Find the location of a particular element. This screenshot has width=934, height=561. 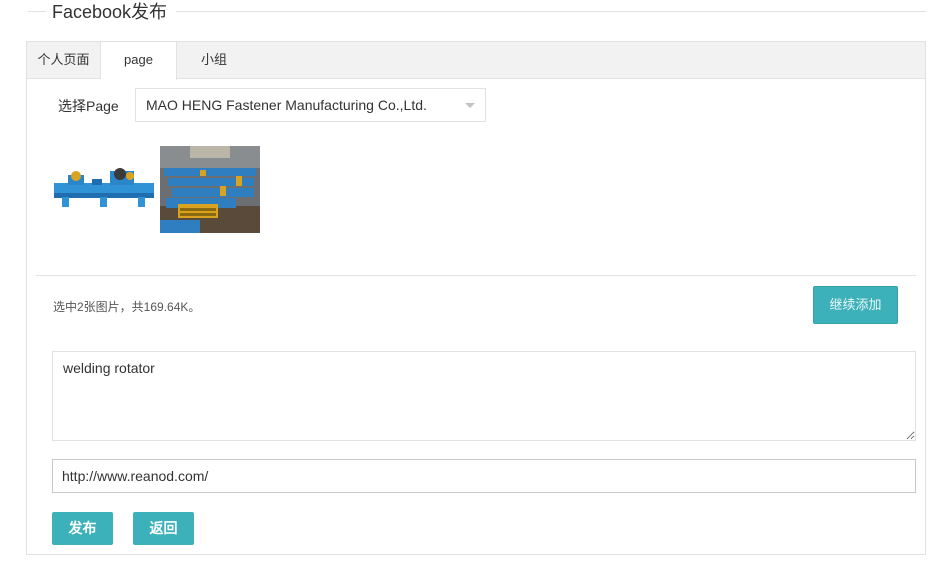

image-thumbnail-rotator is located at coordinates (104, 188).